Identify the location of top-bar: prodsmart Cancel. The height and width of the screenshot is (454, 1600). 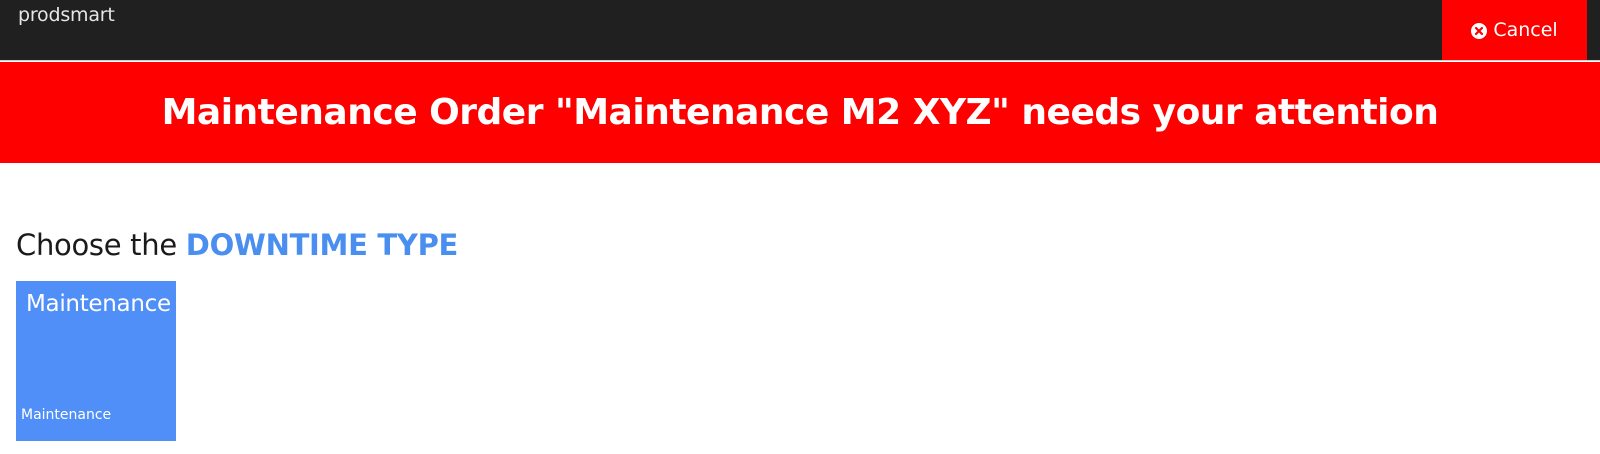
(800, 30).